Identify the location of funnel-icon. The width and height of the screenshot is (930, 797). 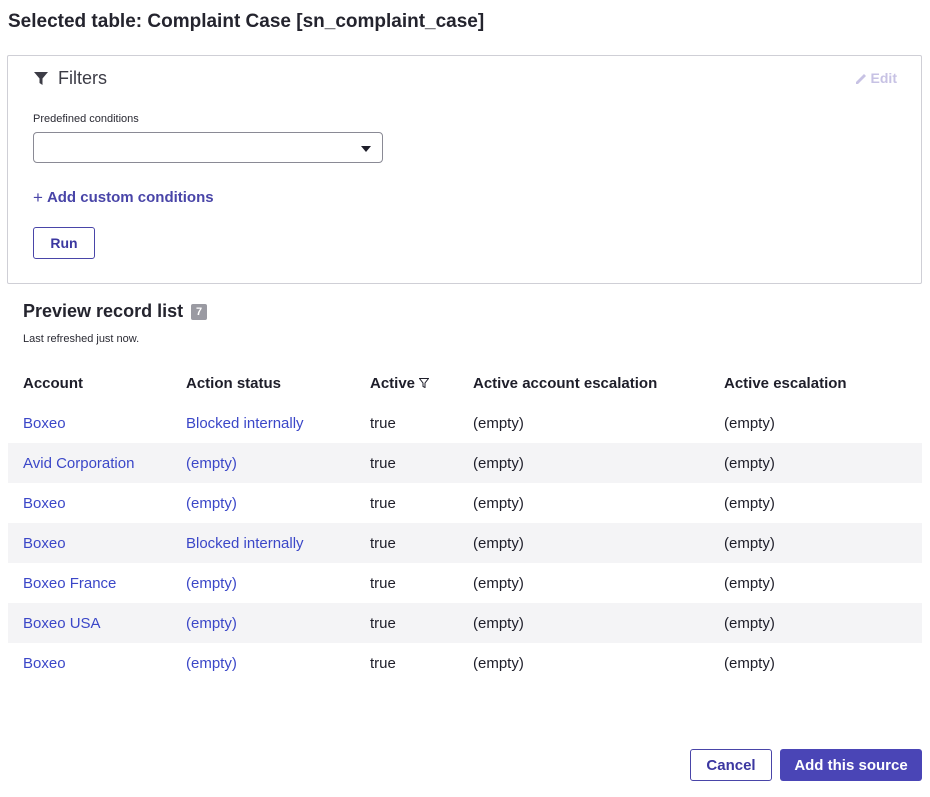
(41, 78).